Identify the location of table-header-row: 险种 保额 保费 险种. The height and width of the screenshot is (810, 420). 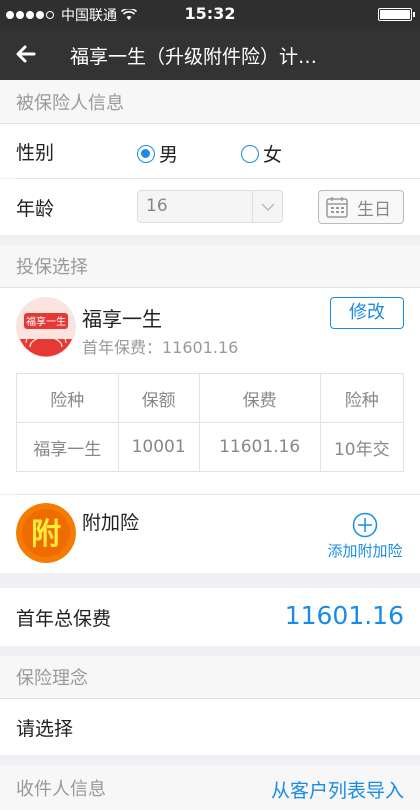
(210, 398).